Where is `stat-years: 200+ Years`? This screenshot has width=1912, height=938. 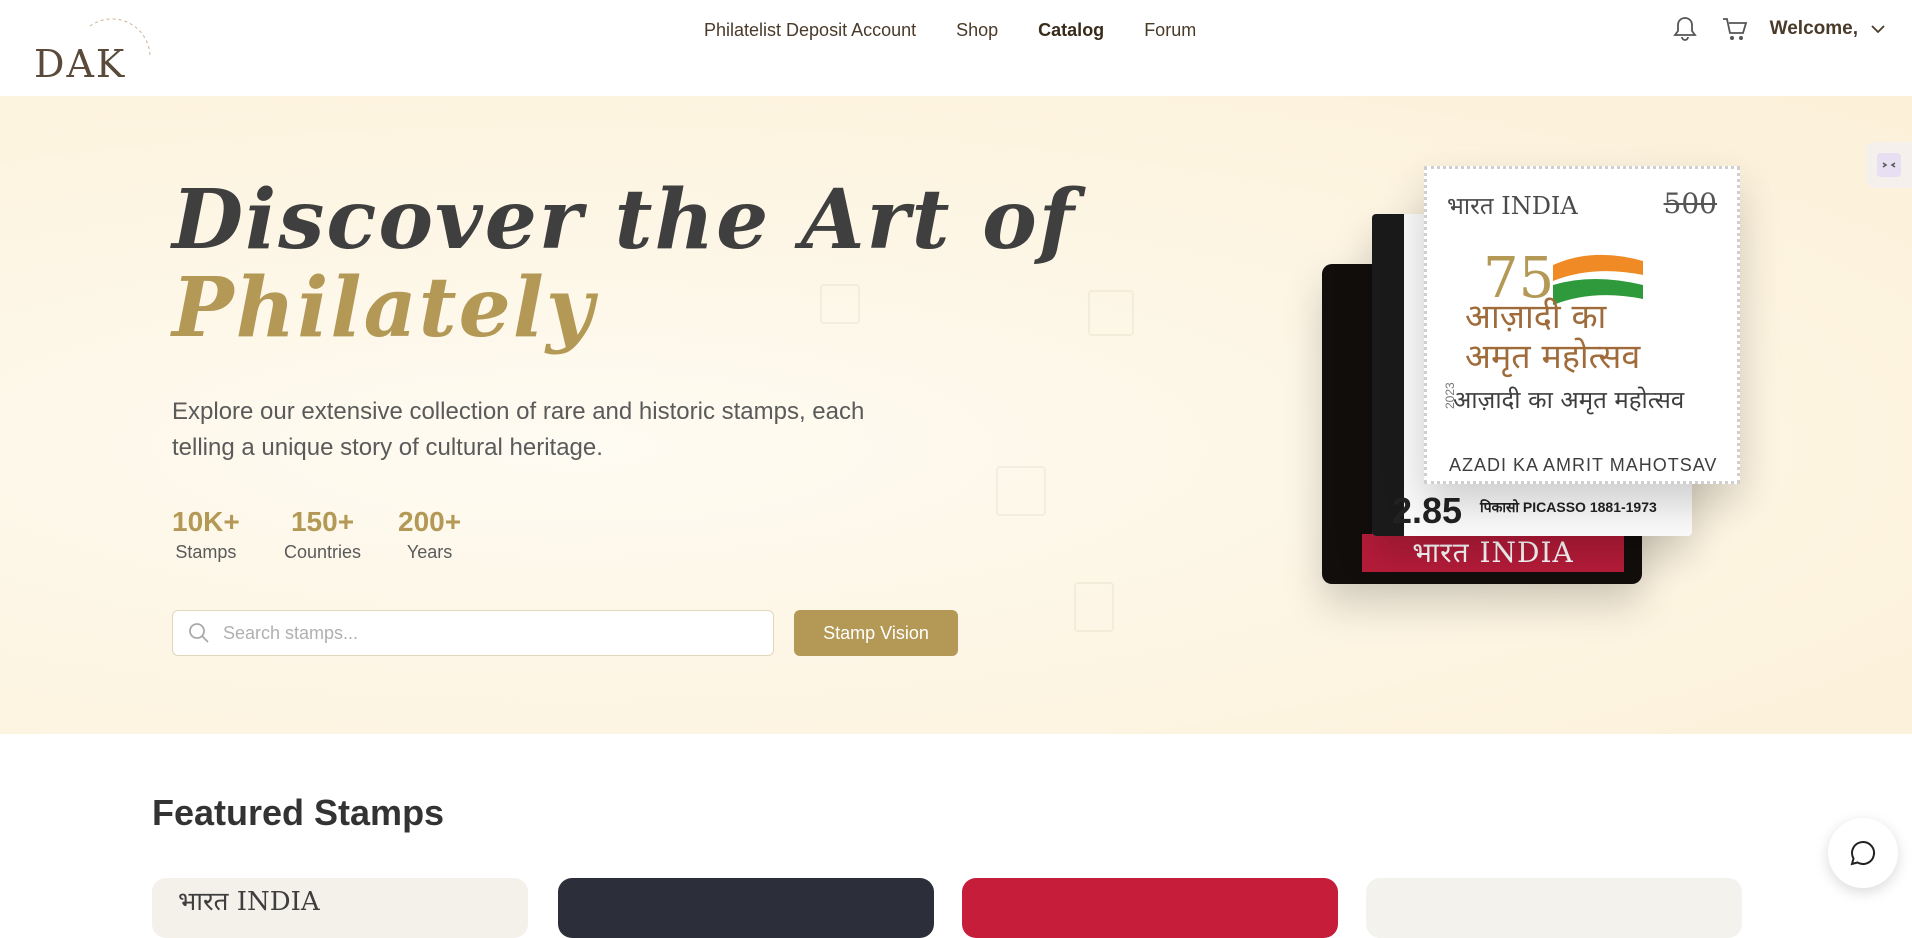
stat-years: 200+ Years is located at coordinates (429, 534).